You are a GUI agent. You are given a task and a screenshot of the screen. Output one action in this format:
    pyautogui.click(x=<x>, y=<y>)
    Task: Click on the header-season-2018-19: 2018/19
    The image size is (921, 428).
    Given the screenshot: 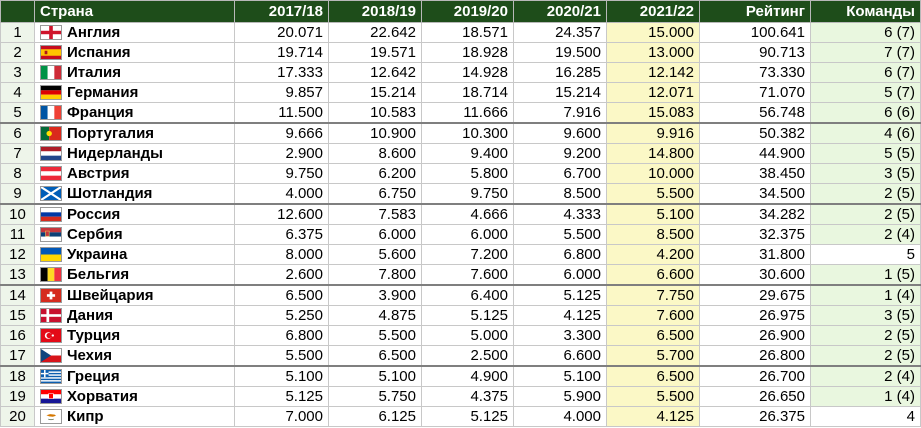 What is the action you would take?
    pyautogui.click(x=375, y=11)
    